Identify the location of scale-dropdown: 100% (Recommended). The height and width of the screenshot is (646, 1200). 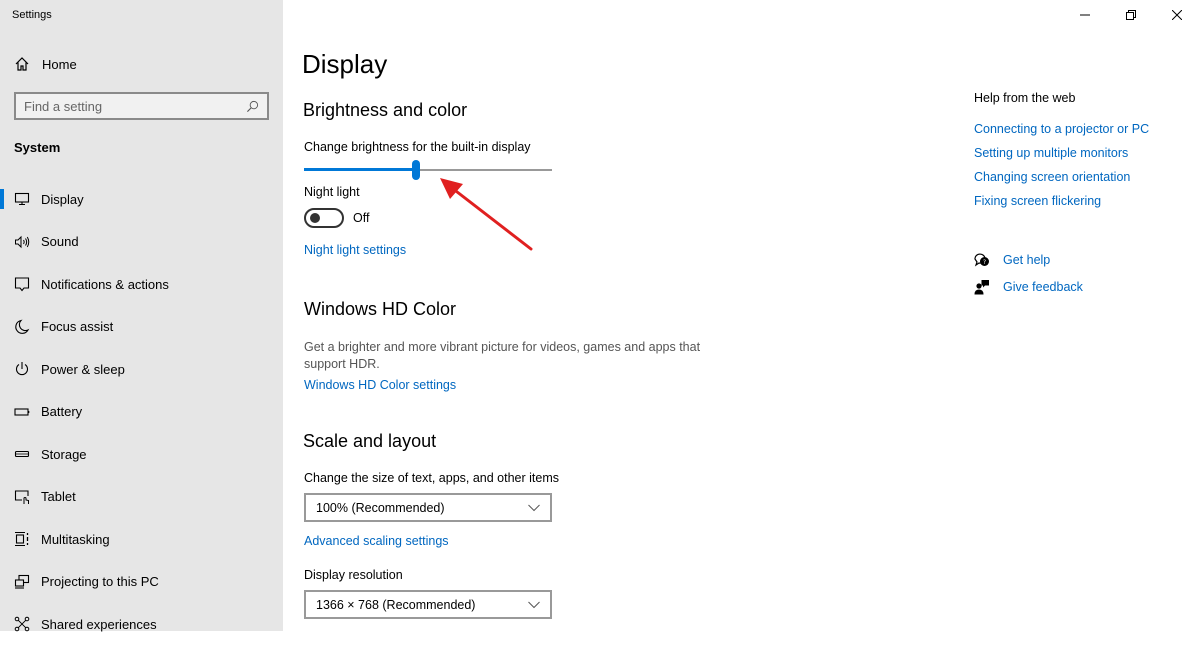
(428, 507).